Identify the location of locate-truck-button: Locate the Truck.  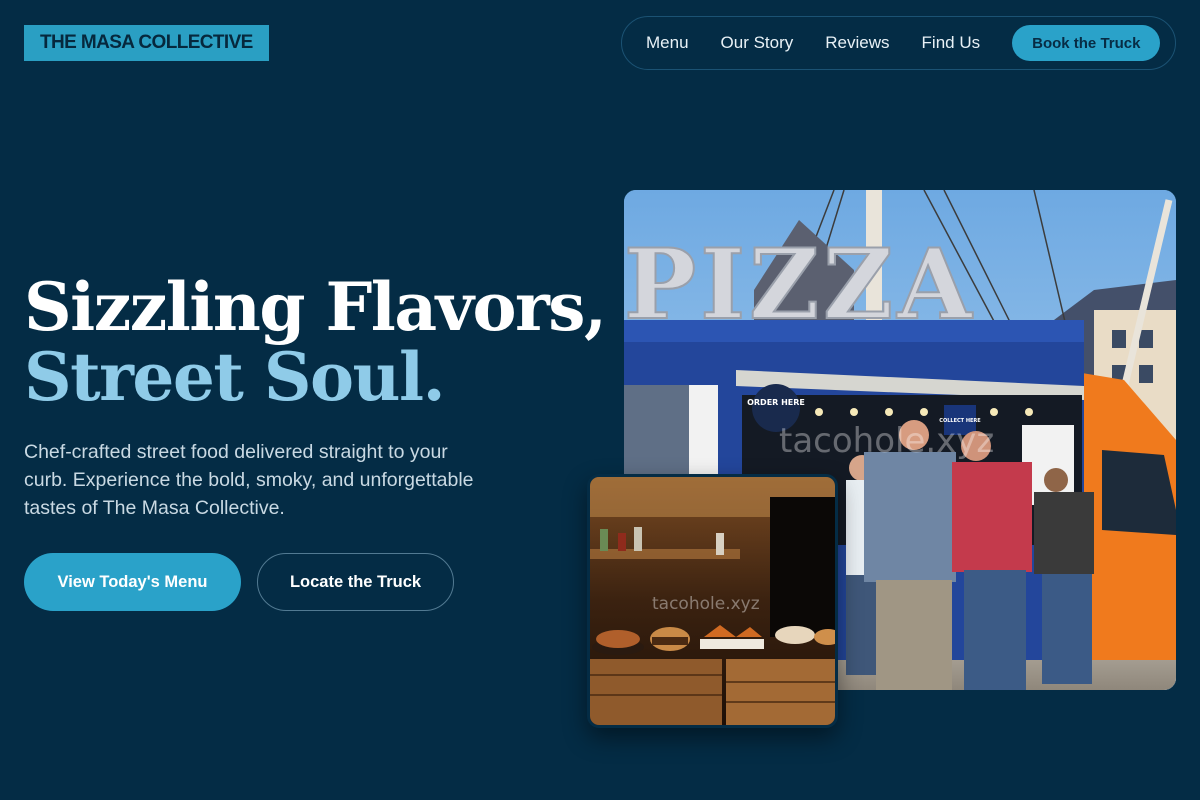
(355, 582).